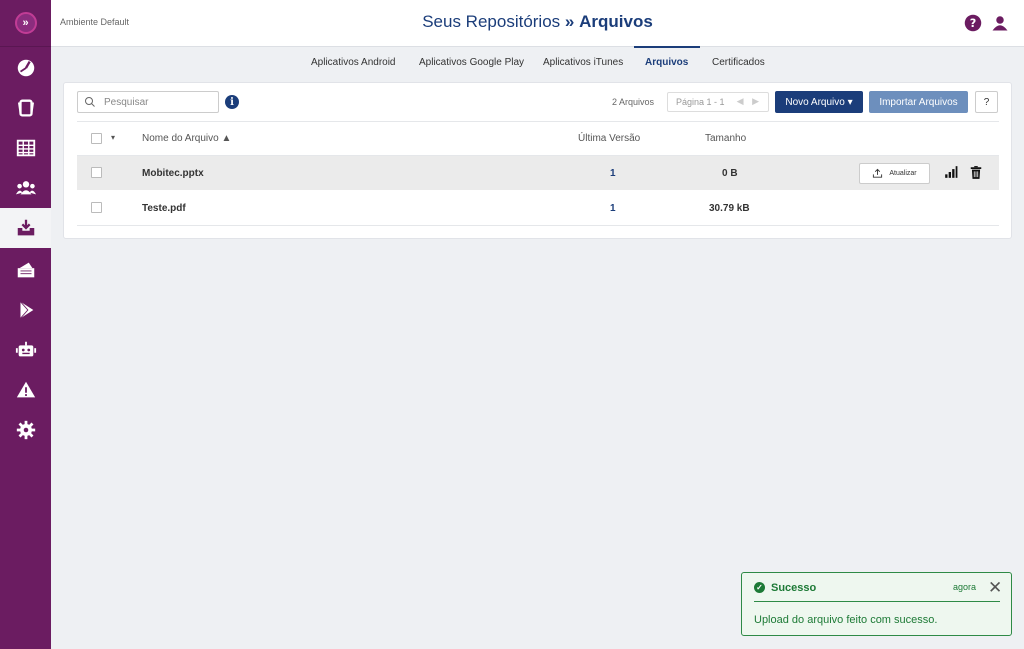 This screenshot has height=649, width=1024. What do you see at coordinates (164, 208) in the screenshot?
I see `file-name: Teste.pdf` at bounding box center [164, 208].